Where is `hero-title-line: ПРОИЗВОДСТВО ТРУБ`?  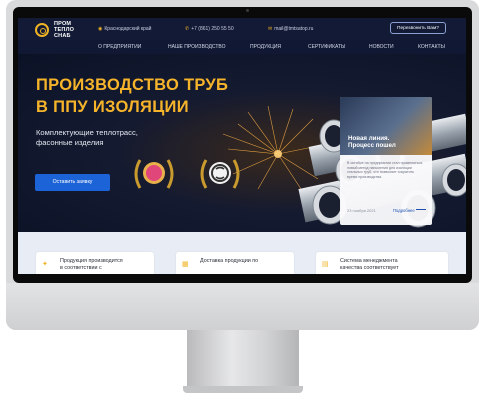
hero-title-line: ПРОИЗВОДСТВО ТРУБ is located at coordinates (132, 85).